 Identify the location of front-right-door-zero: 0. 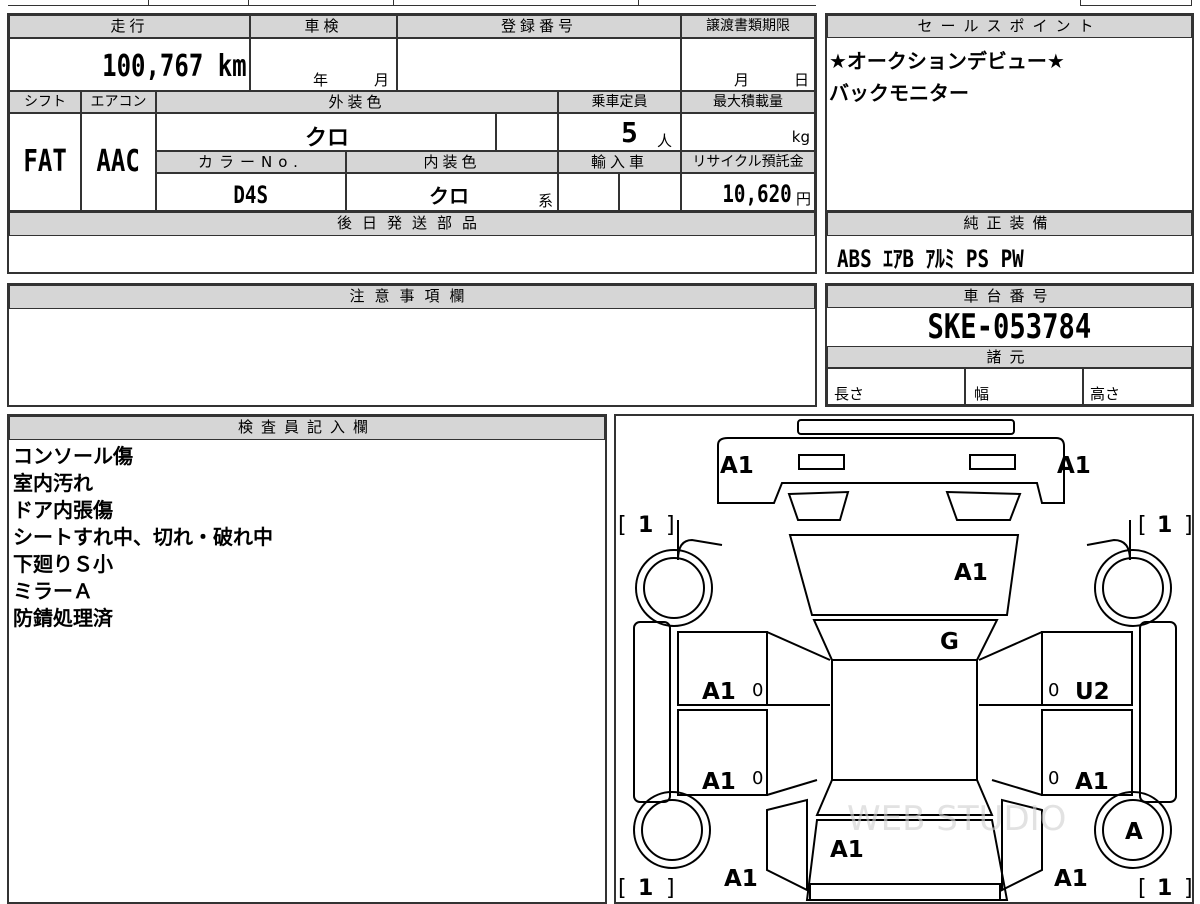
(1053, 690).